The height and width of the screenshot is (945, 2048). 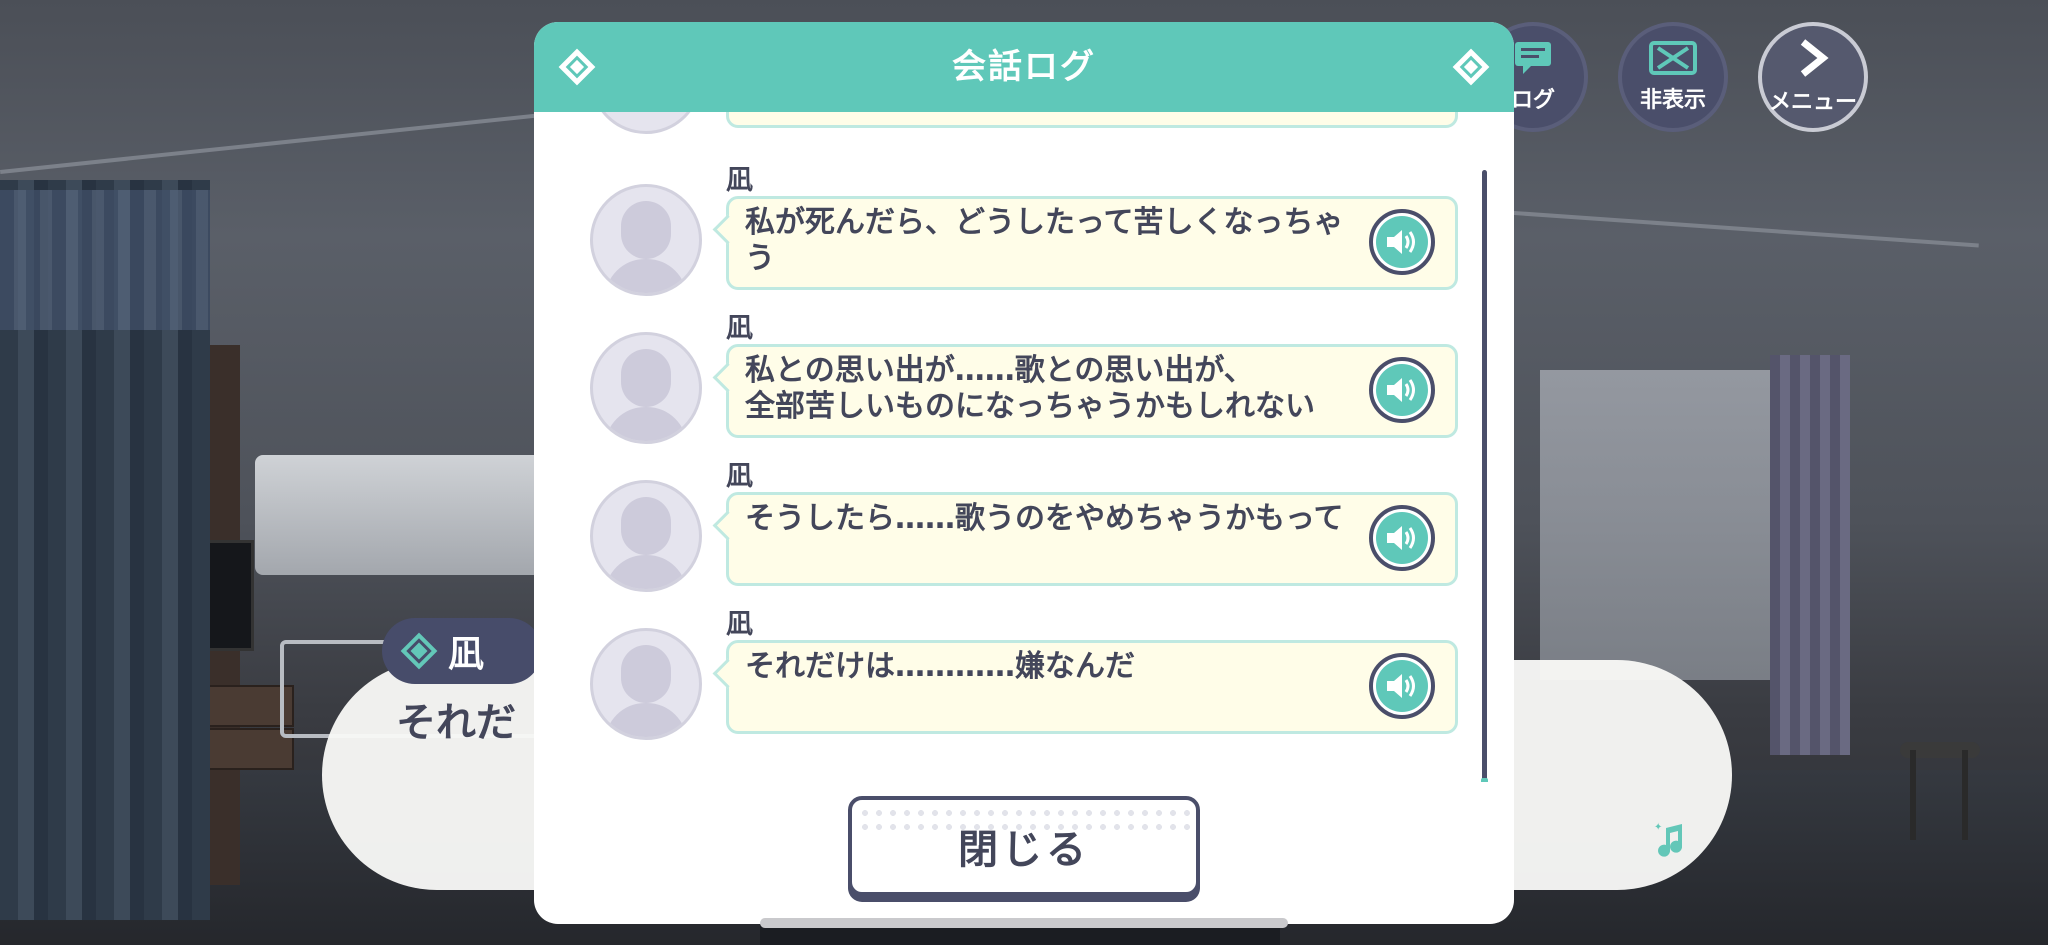 I want to click on scrollbar-thumb, so click(x=1484, y=780).